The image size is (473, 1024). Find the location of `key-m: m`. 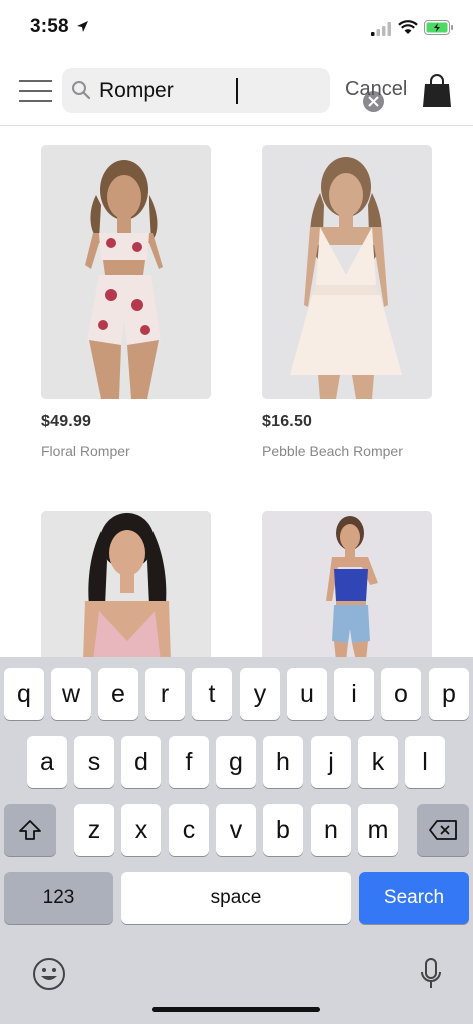

key-m: m is located at coordinates (378, 830).